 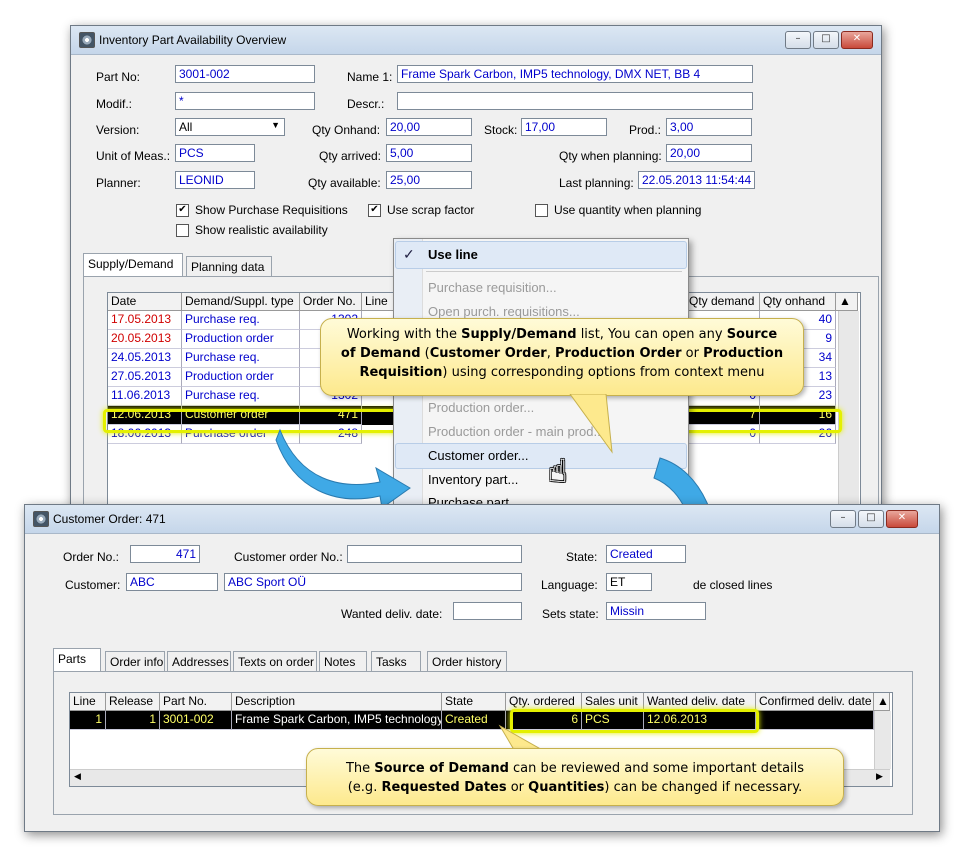 What do you see at coordinates (145, 320) in the screenshot?
I see `table-cell-date: 17.05.2013` at bounding box center [145, 320].